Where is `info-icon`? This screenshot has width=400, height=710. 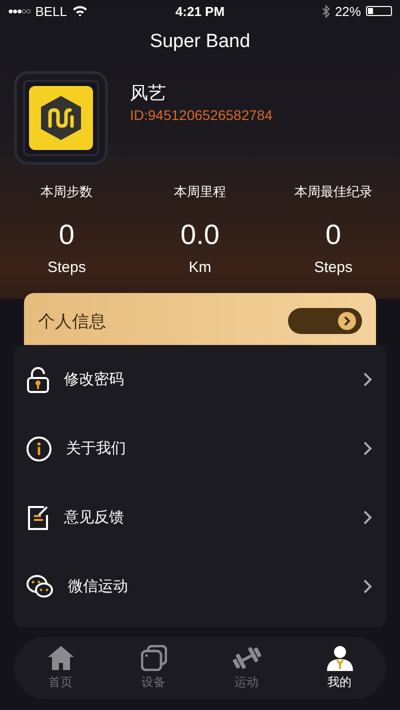 info-icon is located at coordinates (39, 449).